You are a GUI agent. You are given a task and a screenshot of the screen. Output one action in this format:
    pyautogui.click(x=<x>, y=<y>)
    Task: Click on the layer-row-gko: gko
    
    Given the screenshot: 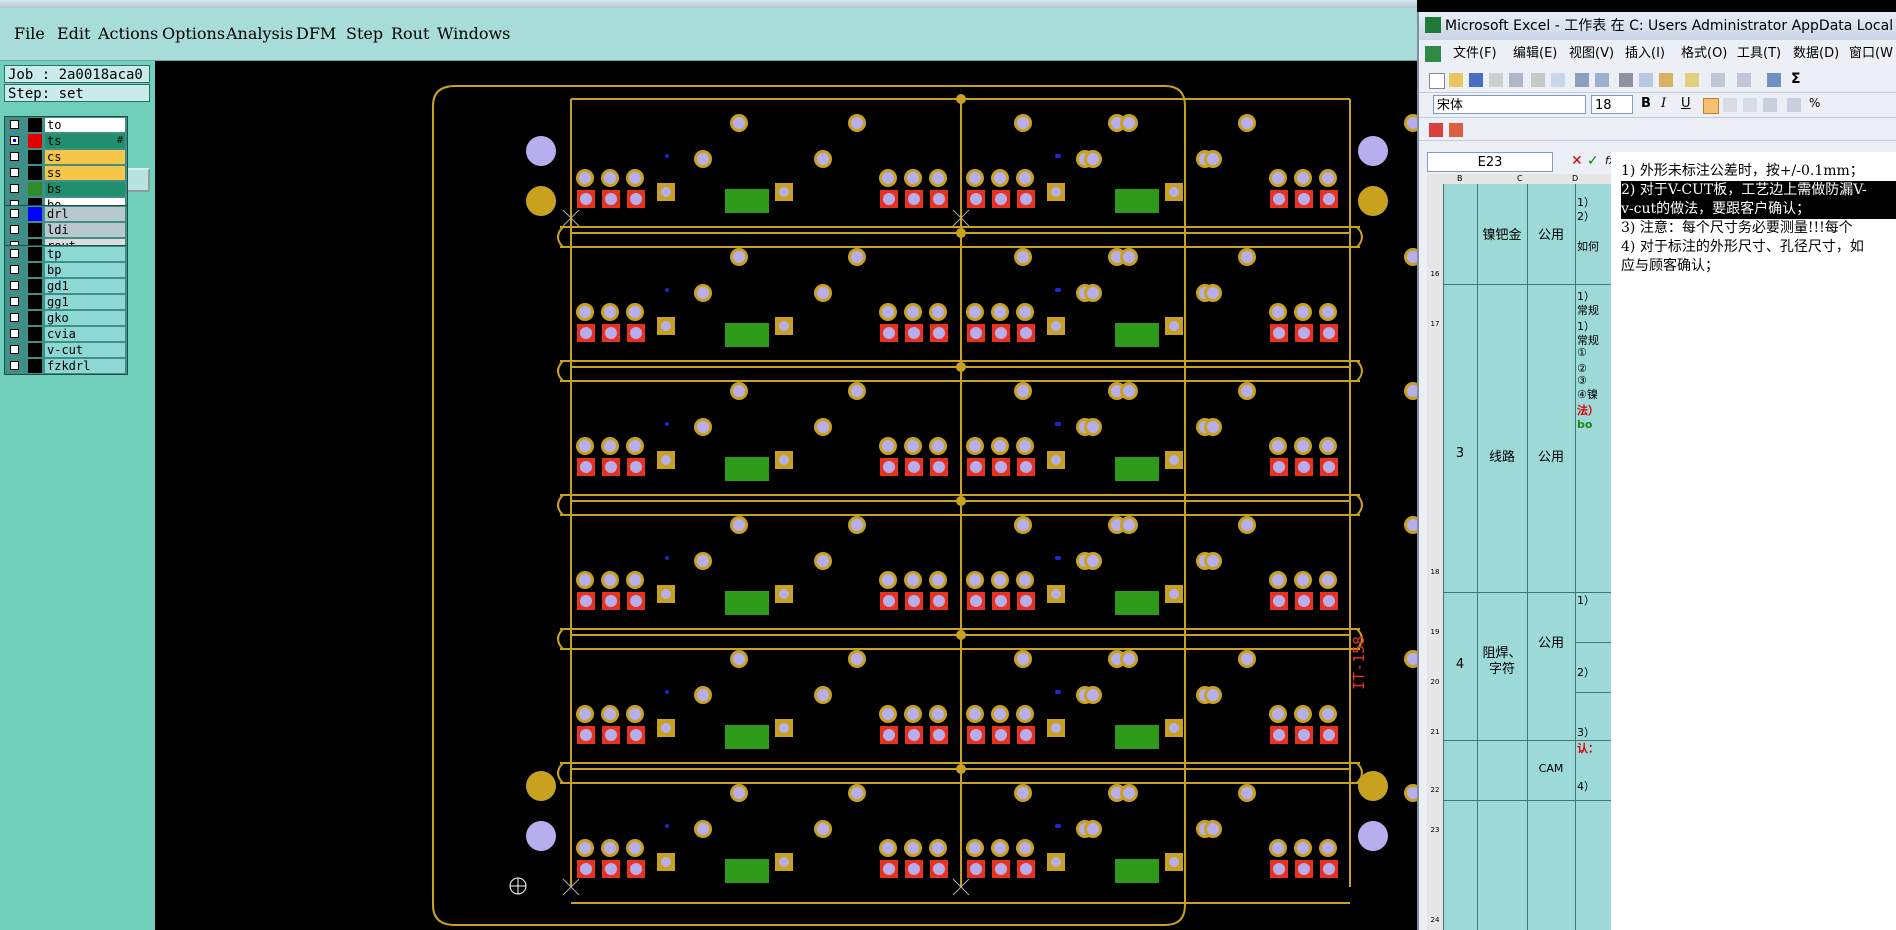 What is the action you would take?
    pyautogui.click(x=66, y=318)
    